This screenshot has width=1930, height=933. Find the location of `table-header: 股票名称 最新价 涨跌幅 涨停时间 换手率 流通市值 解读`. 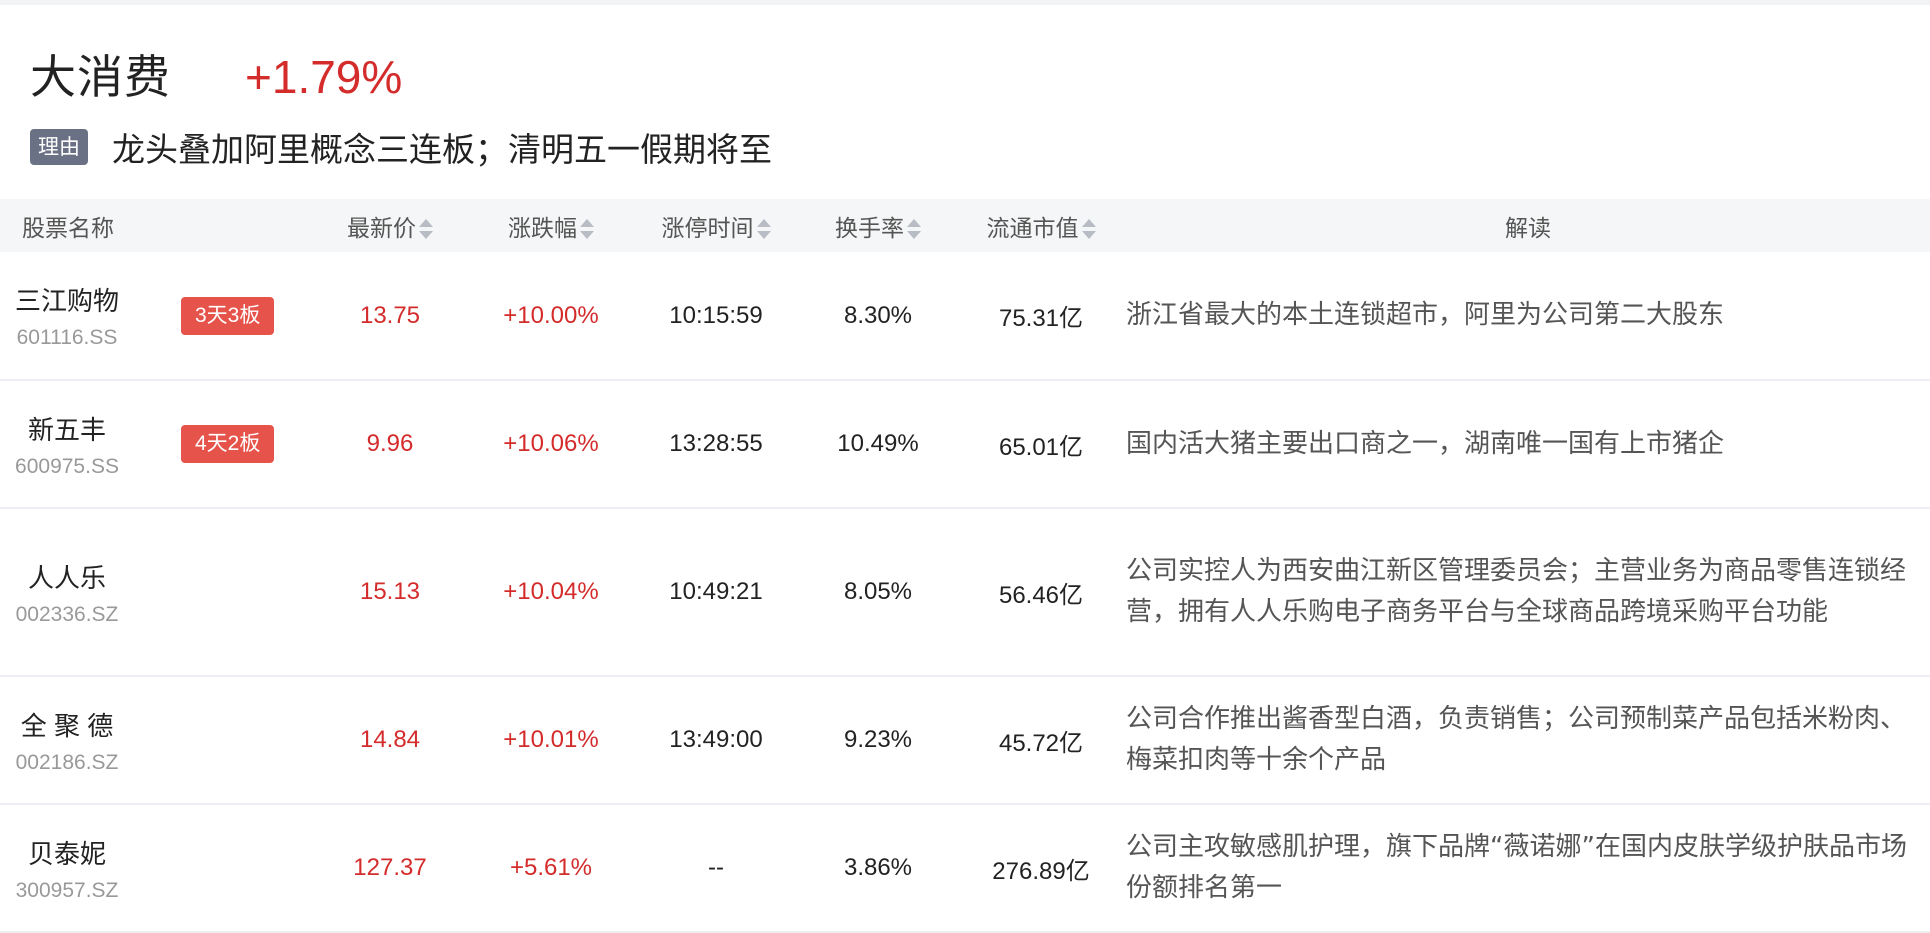

table-header: 股票名称 最新价 涨跌幅 涨停时间 换手率 流通市值 解读 is located at coordinates (965, 225).